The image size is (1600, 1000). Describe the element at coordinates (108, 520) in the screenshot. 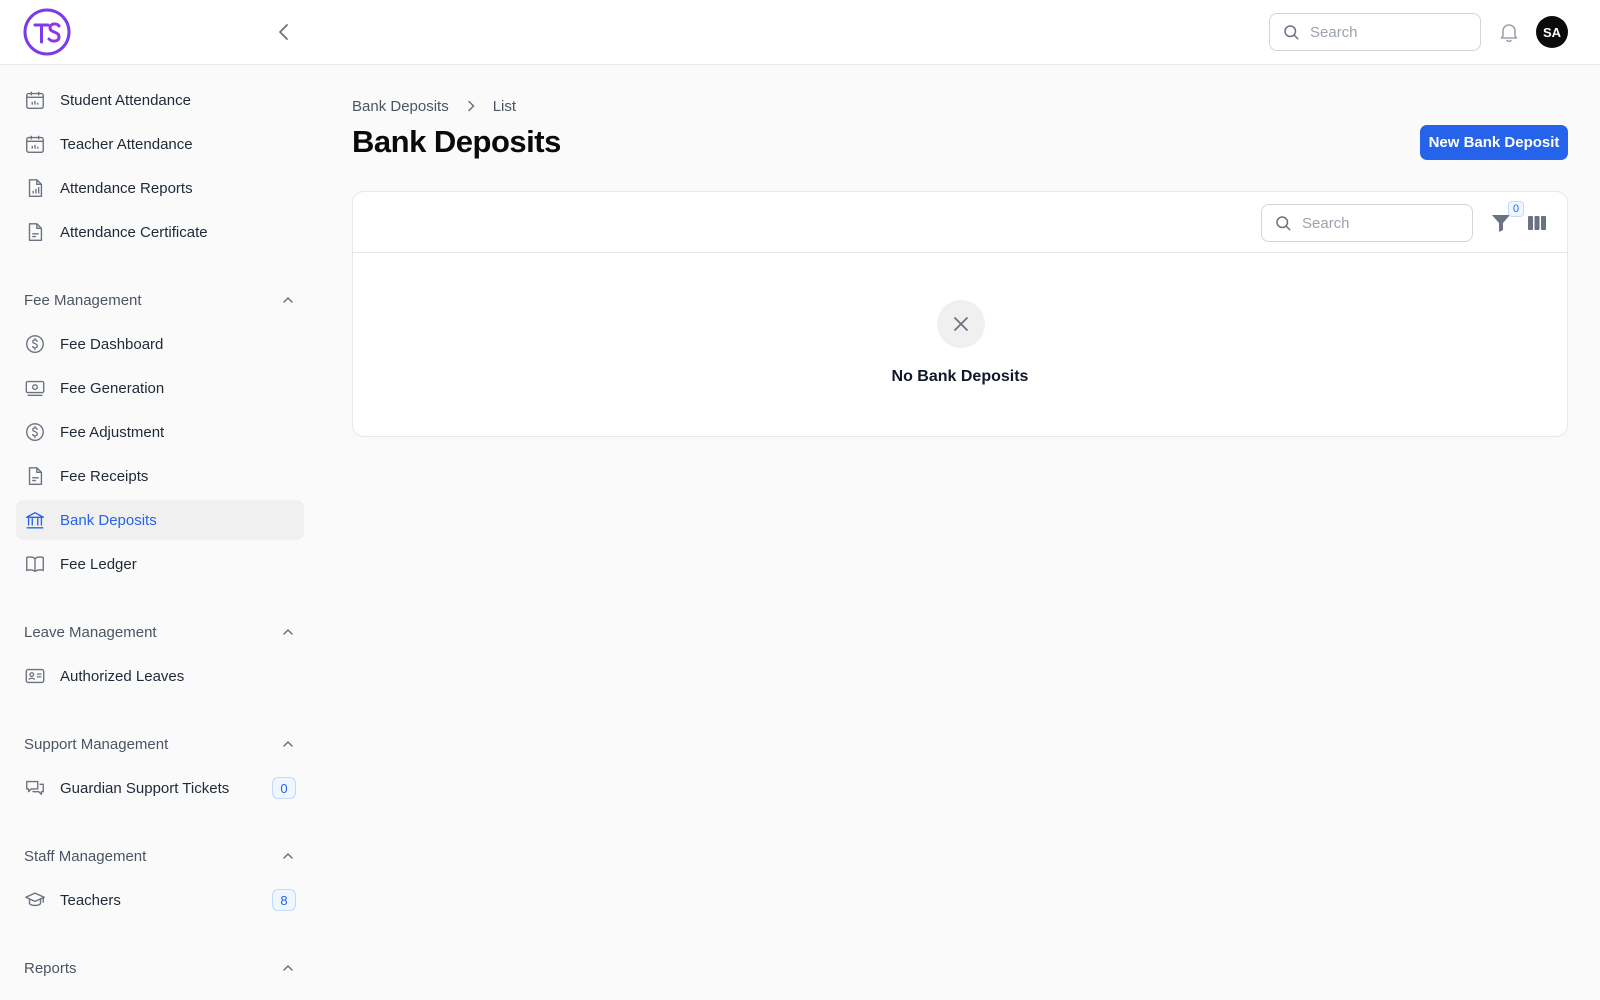

I see `sidebar-item-label: Bank Deposits` at that location.